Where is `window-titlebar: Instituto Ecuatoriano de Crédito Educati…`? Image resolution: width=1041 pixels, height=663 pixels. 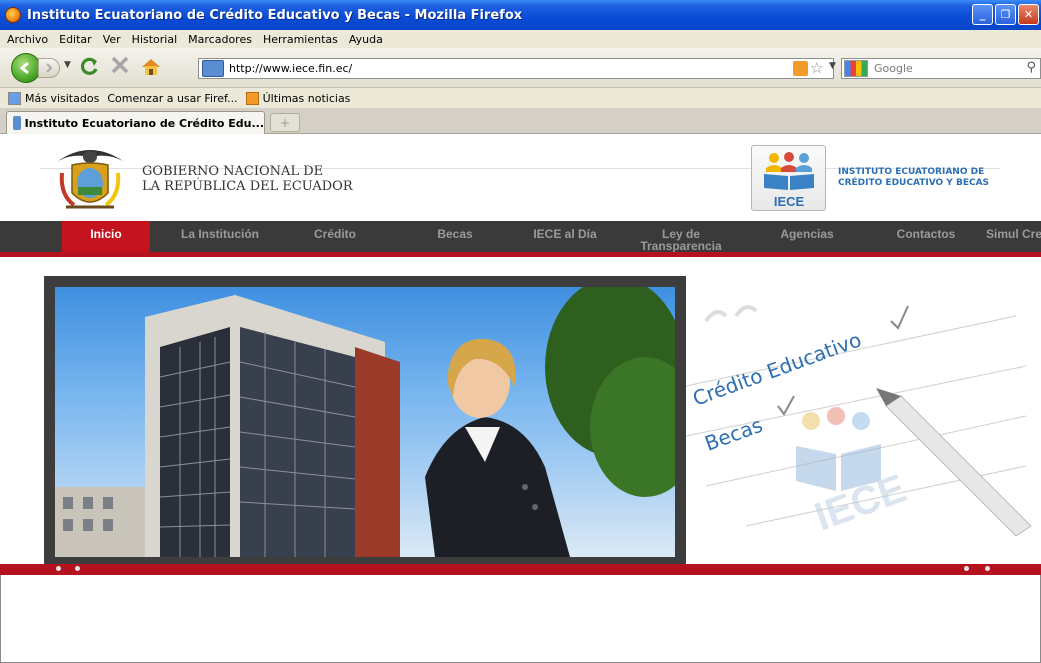
window-titlebar: Instituto Ecuatoriano de Crédito Educati… is located at coordinates (520, 15).